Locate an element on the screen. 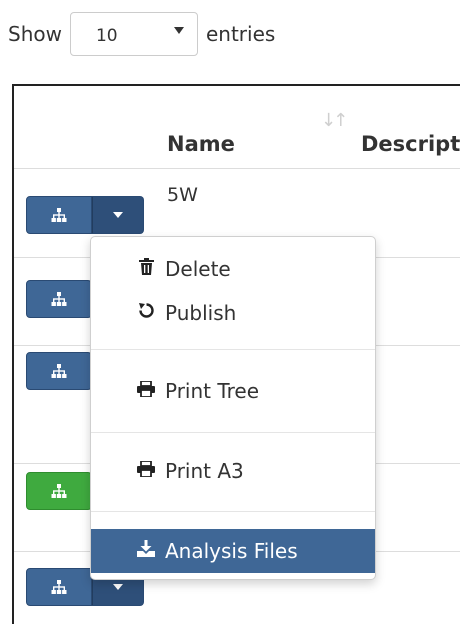 This screenshot has width=460, height=640. menu-item-print-tree: Print Tree is located at coordinates (233, 391).